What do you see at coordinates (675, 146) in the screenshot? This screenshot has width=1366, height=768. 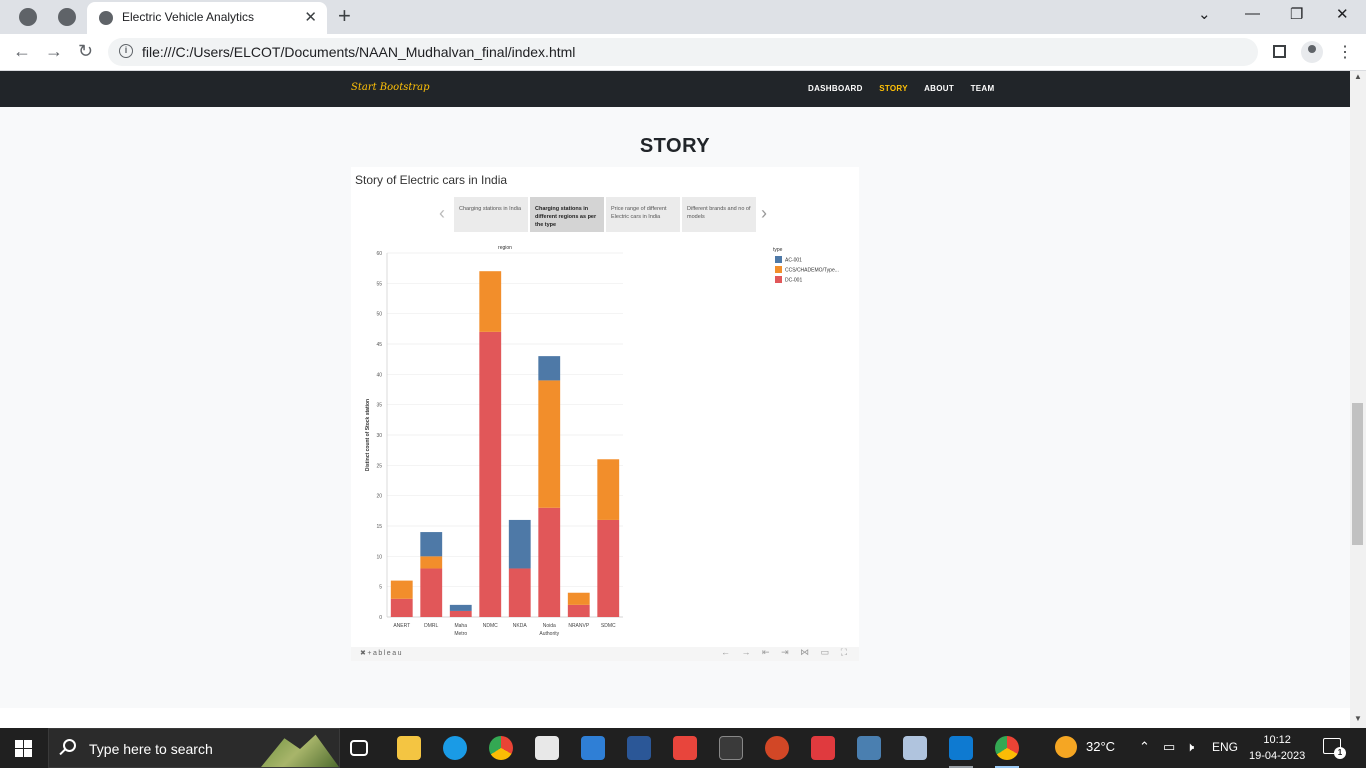 I see `page-title: STORY` at bounding box center [675, 146].